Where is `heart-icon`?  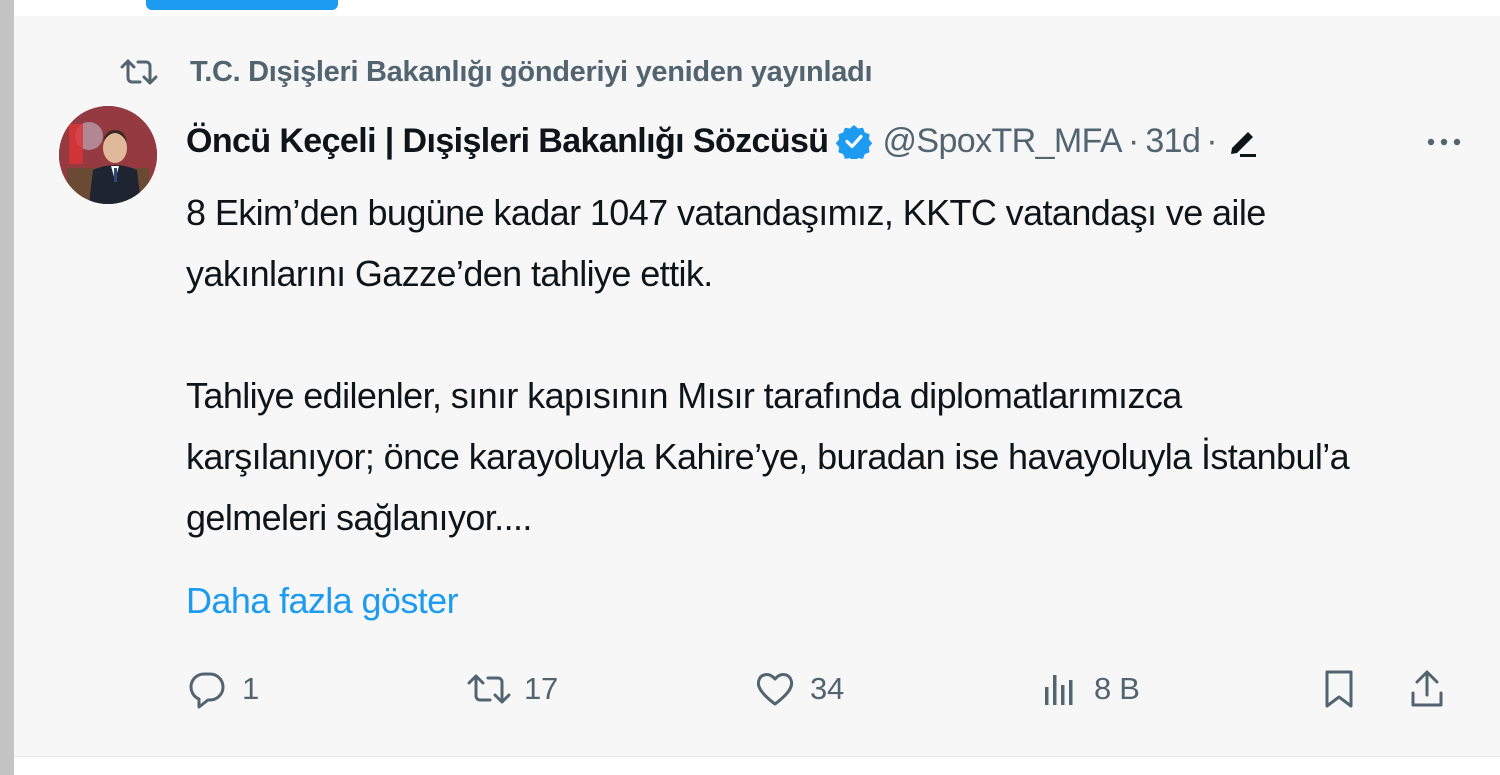
heart-icon is located at coordinates (775, 689).